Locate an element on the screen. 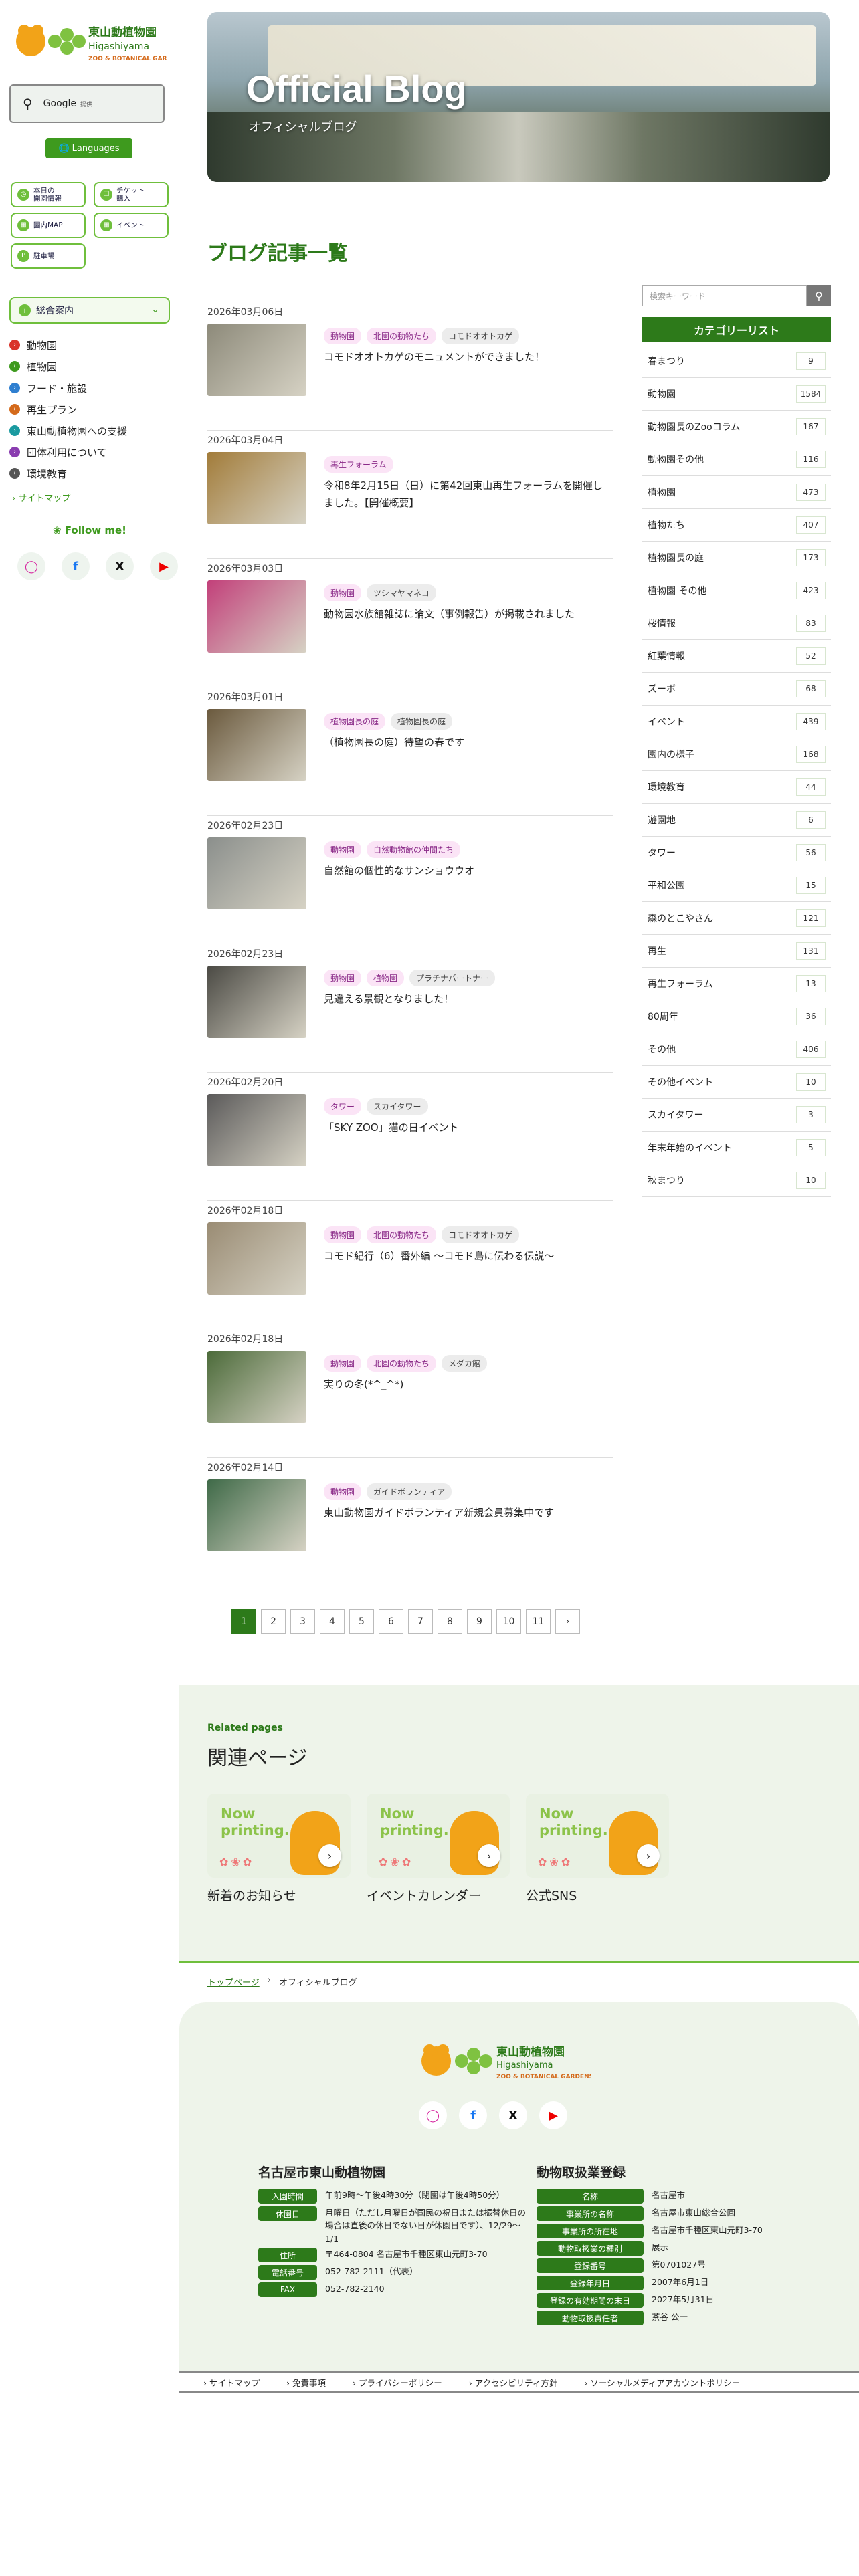  general-info-accordion: i 総合案内 ⌄ is located at coordinates (90, 310).